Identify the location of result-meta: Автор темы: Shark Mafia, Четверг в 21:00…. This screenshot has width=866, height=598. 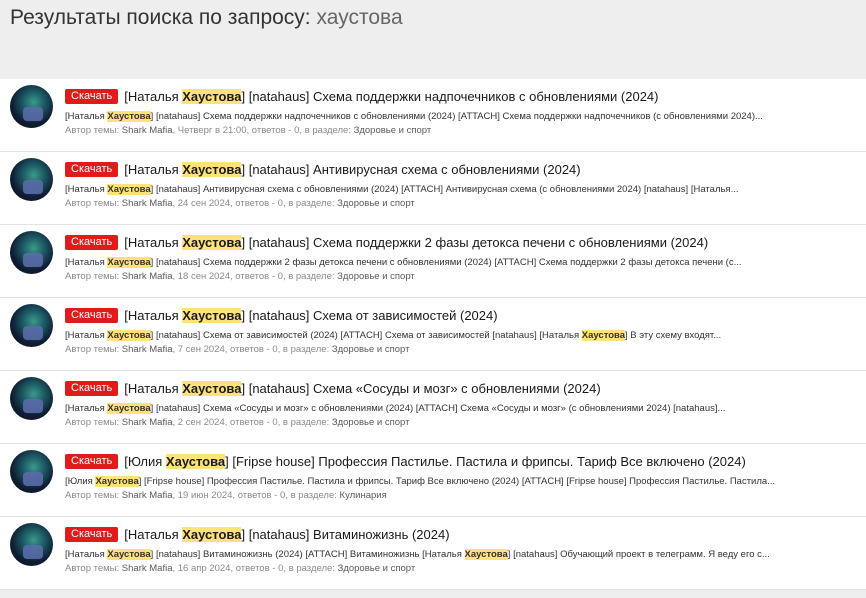
(462, 131).